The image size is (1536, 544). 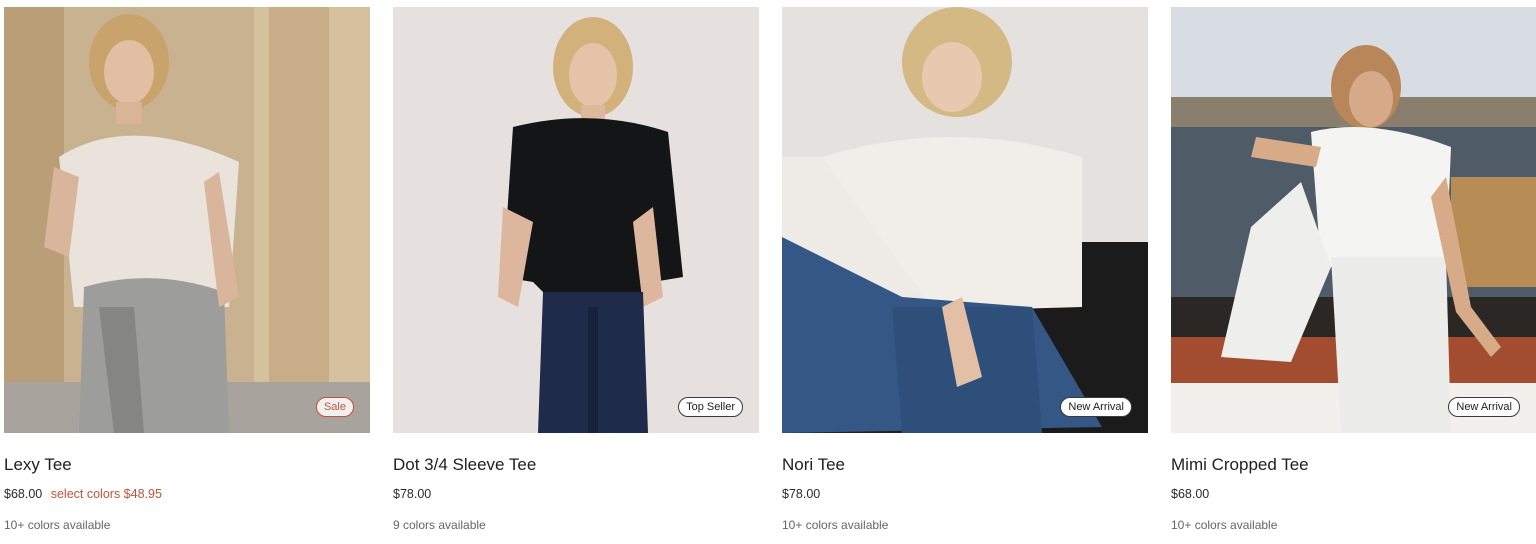 What do you see at coordinates (106, 494) in the screenshot?
I see `sale-price: select colors $48.95` at bounding box center [106, 494].